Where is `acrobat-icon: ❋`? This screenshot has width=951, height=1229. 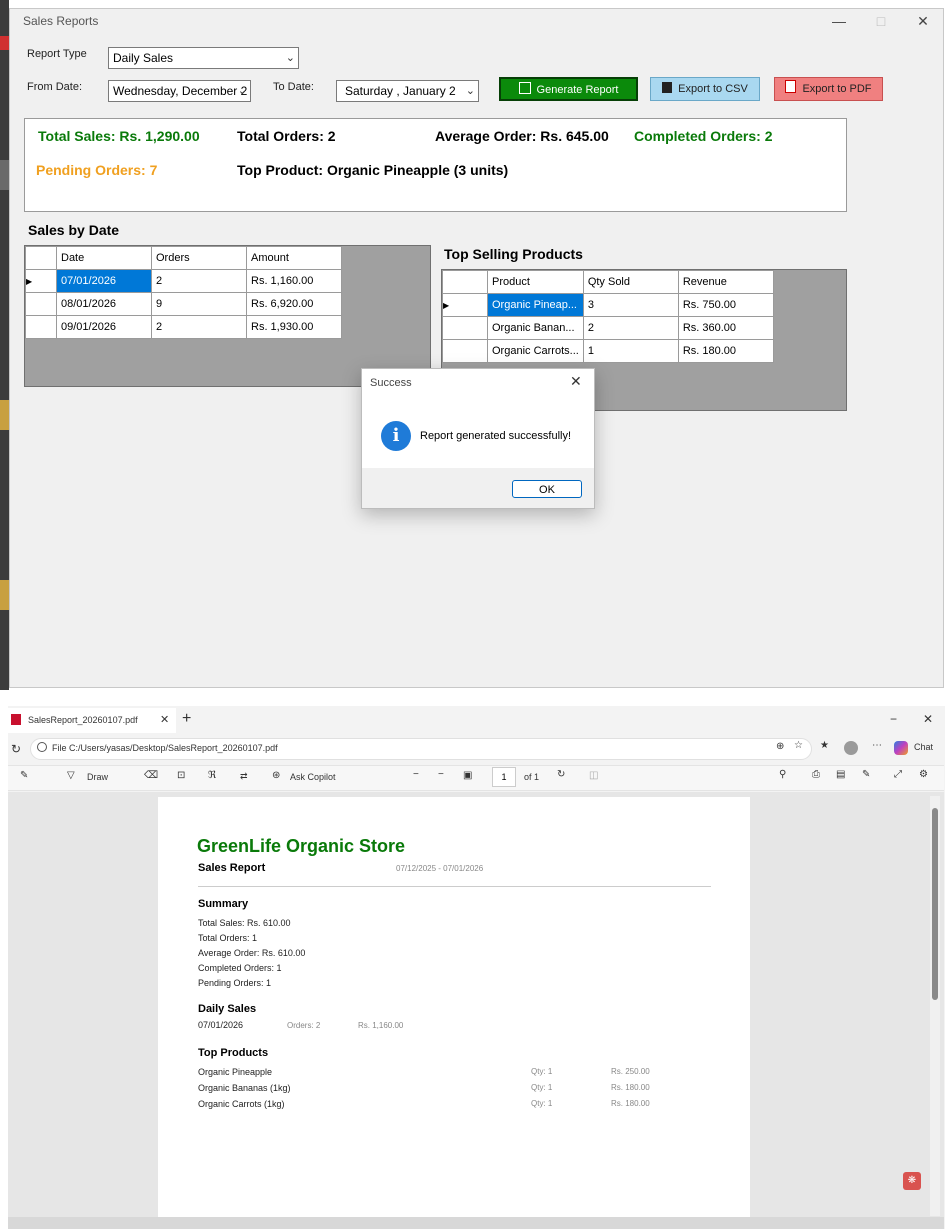 acrobat-icon: ❋ is located at coordinates (912, 1181).